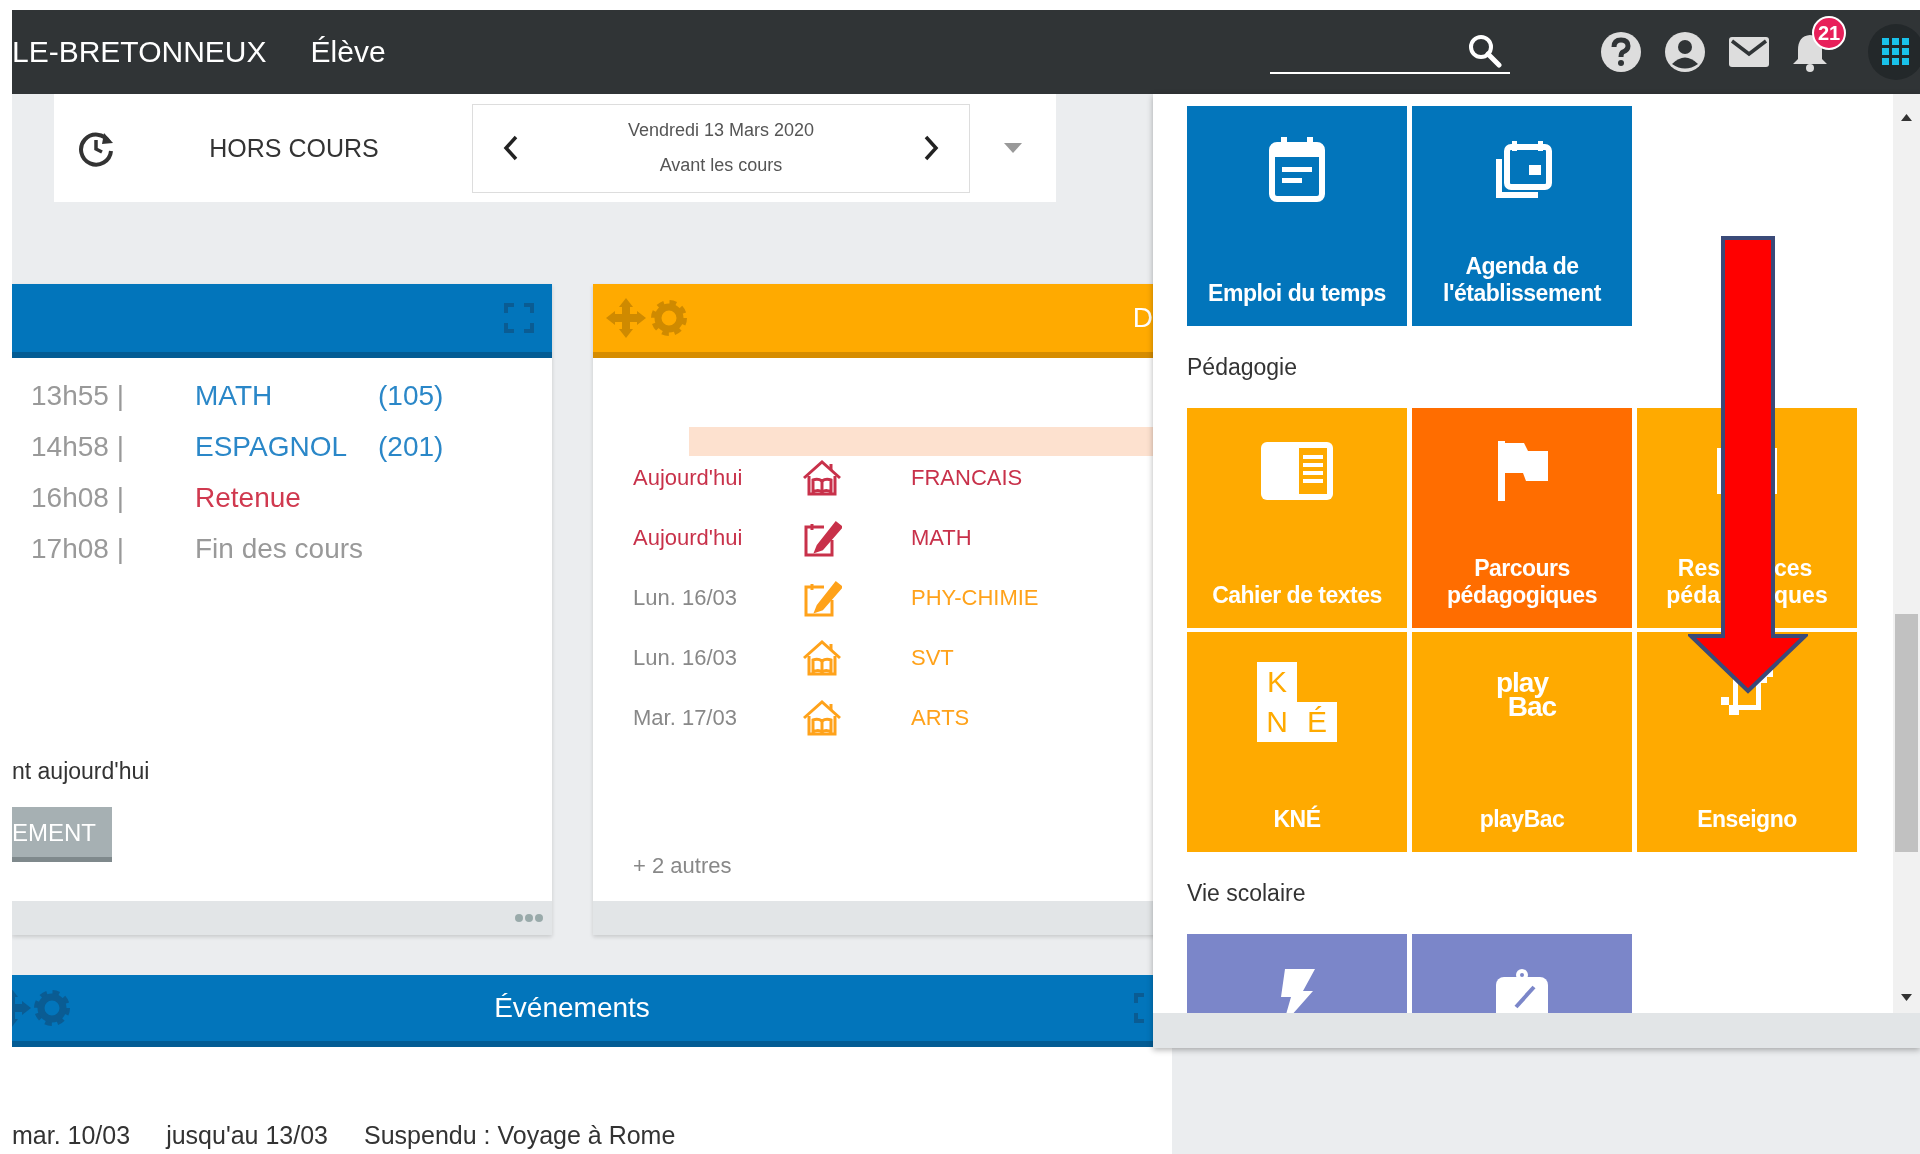 Image resolution: width=1920 pixels, height=1154 pixels. Describe the element at coordinates (411, 447) in the screenshot. I see `room-text: (201)` at that location.